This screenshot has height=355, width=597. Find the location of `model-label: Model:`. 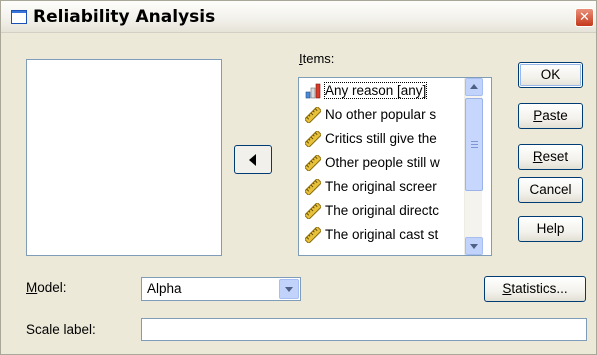

model-label: Model: is located at coordinates (46, 287).